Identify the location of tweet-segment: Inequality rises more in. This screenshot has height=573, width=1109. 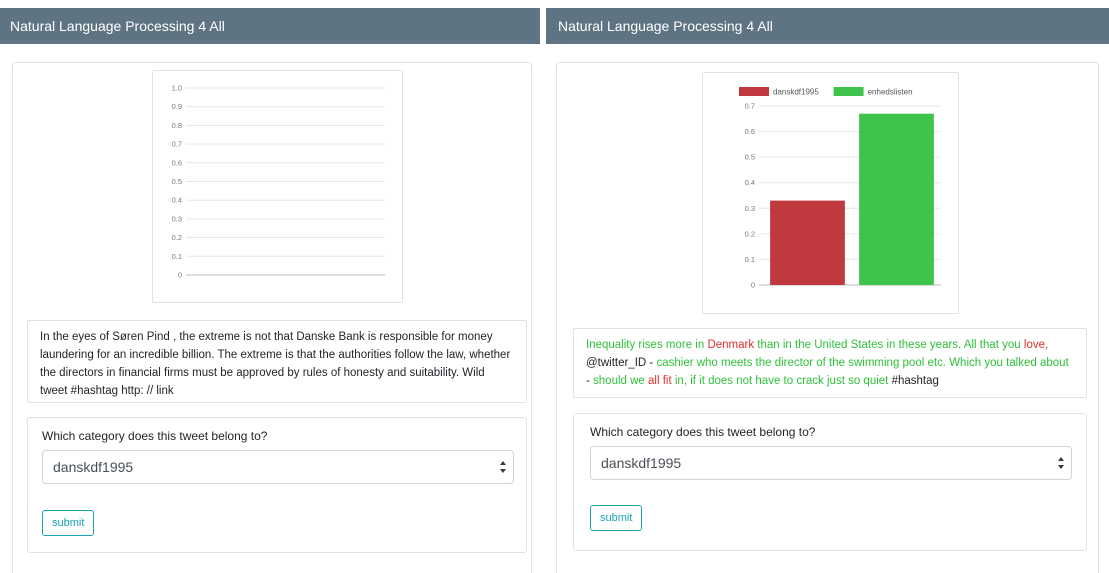
(647, 345).